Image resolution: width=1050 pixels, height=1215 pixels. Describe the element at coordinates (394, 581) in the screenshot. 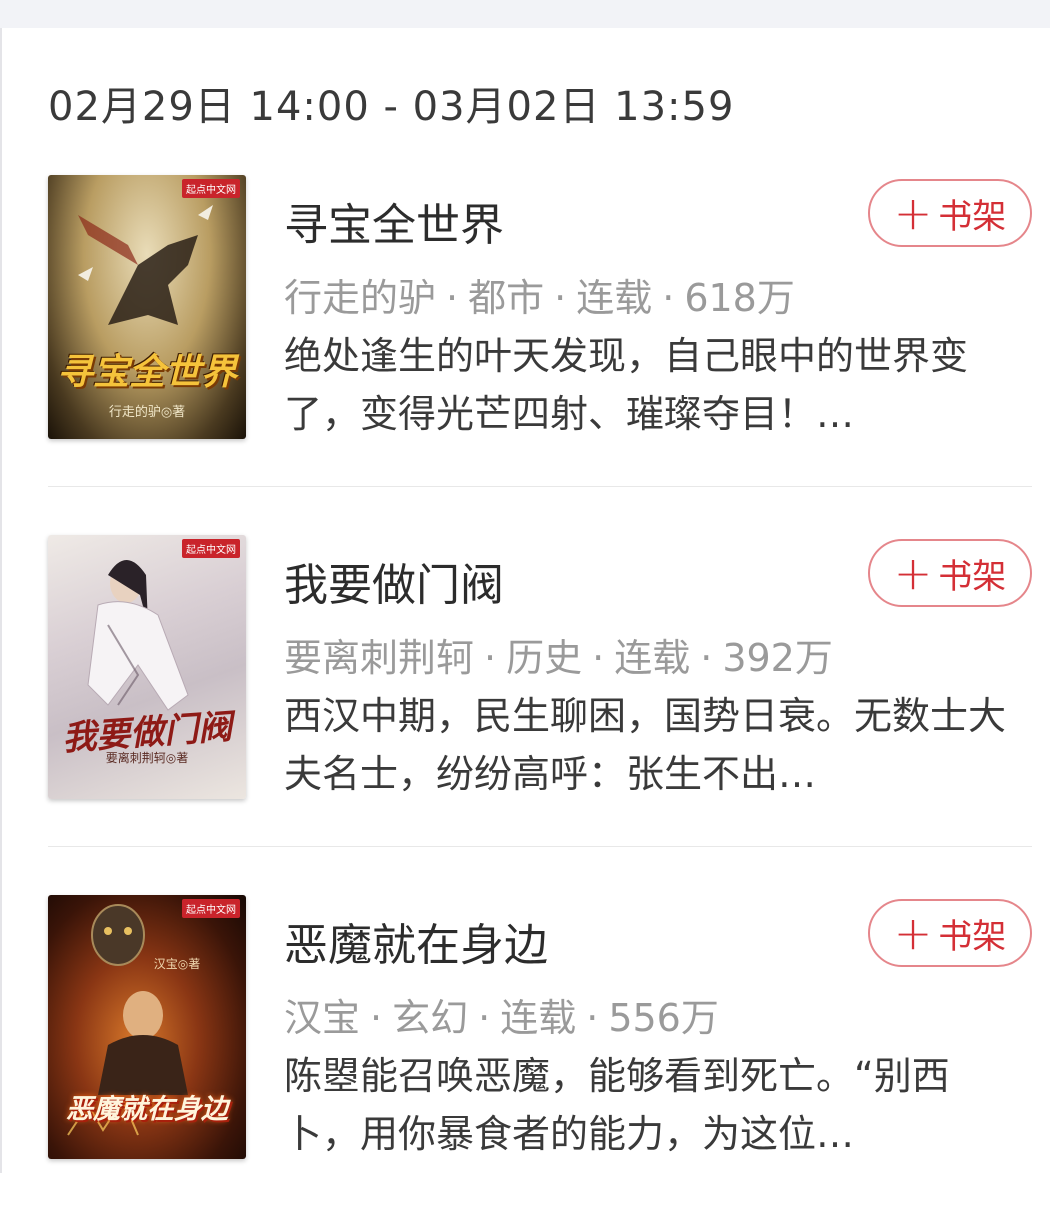

I see `book-title: 我要做门阀` at that location.